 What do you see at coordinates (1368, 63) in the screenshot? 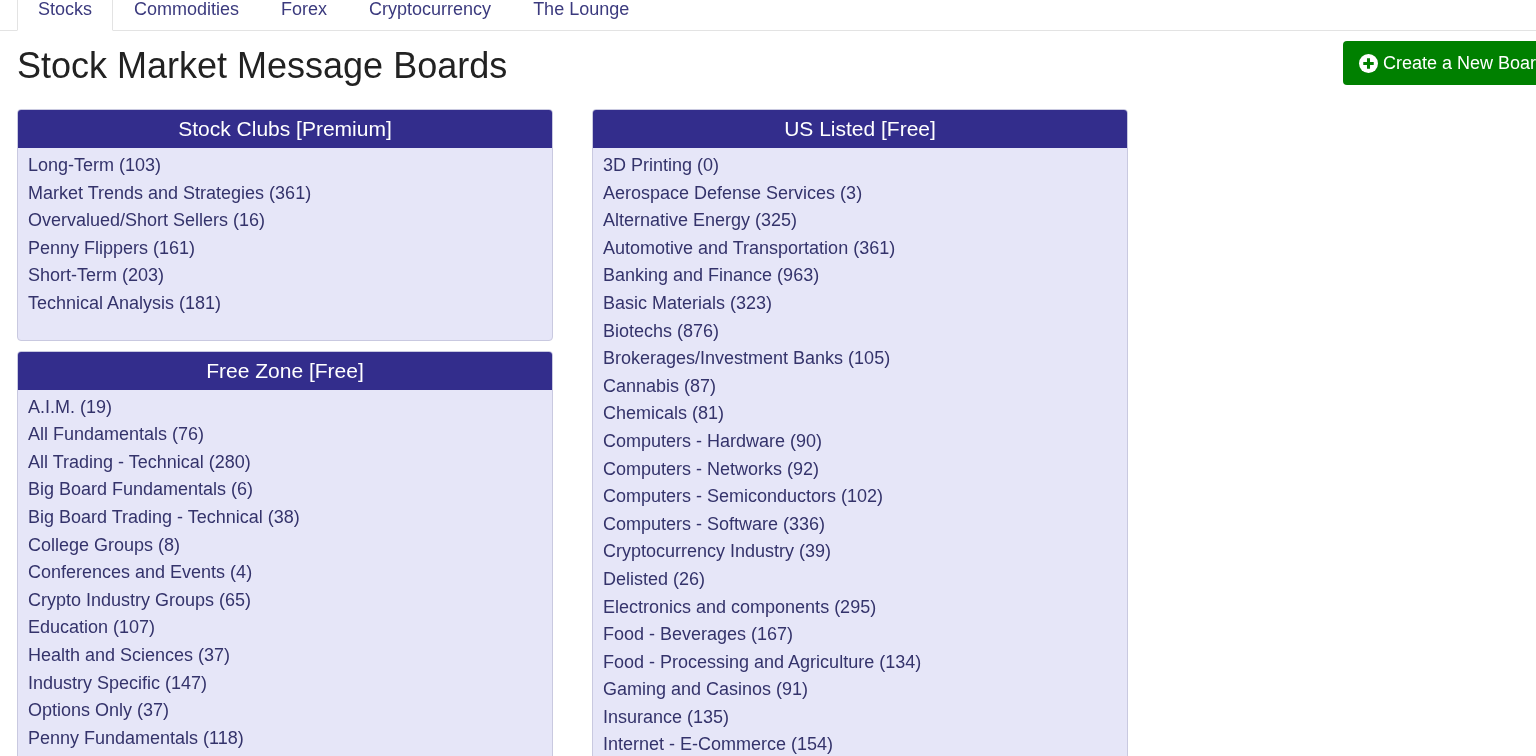
I see `plus-circle-icon` at bounding box center [1368, 63].